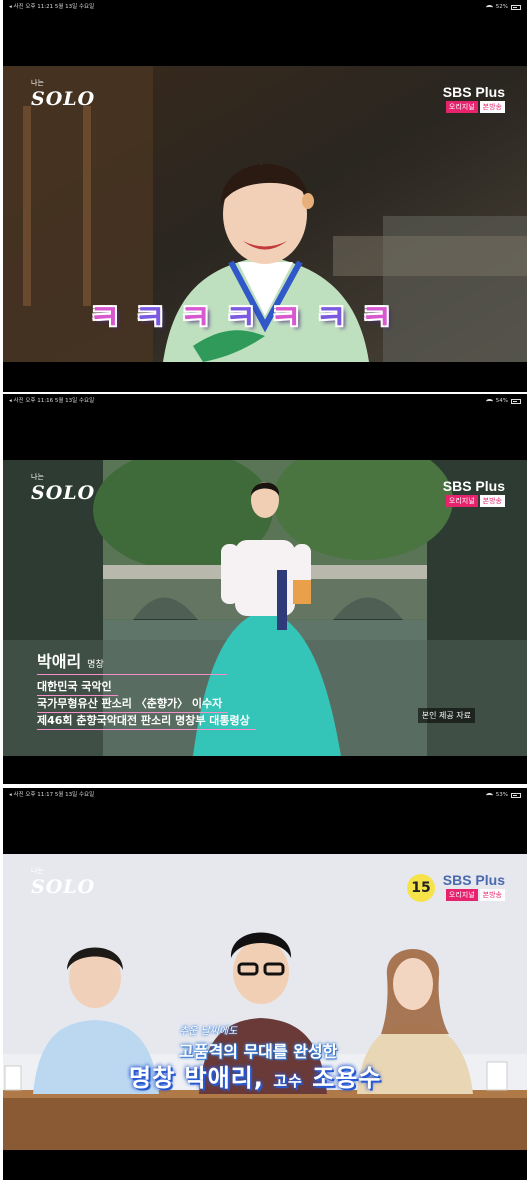  Describe the element at coordinates (208, 1031) in the screenshot. I see `caption-line-1: 추운 날씨에도` at that location.